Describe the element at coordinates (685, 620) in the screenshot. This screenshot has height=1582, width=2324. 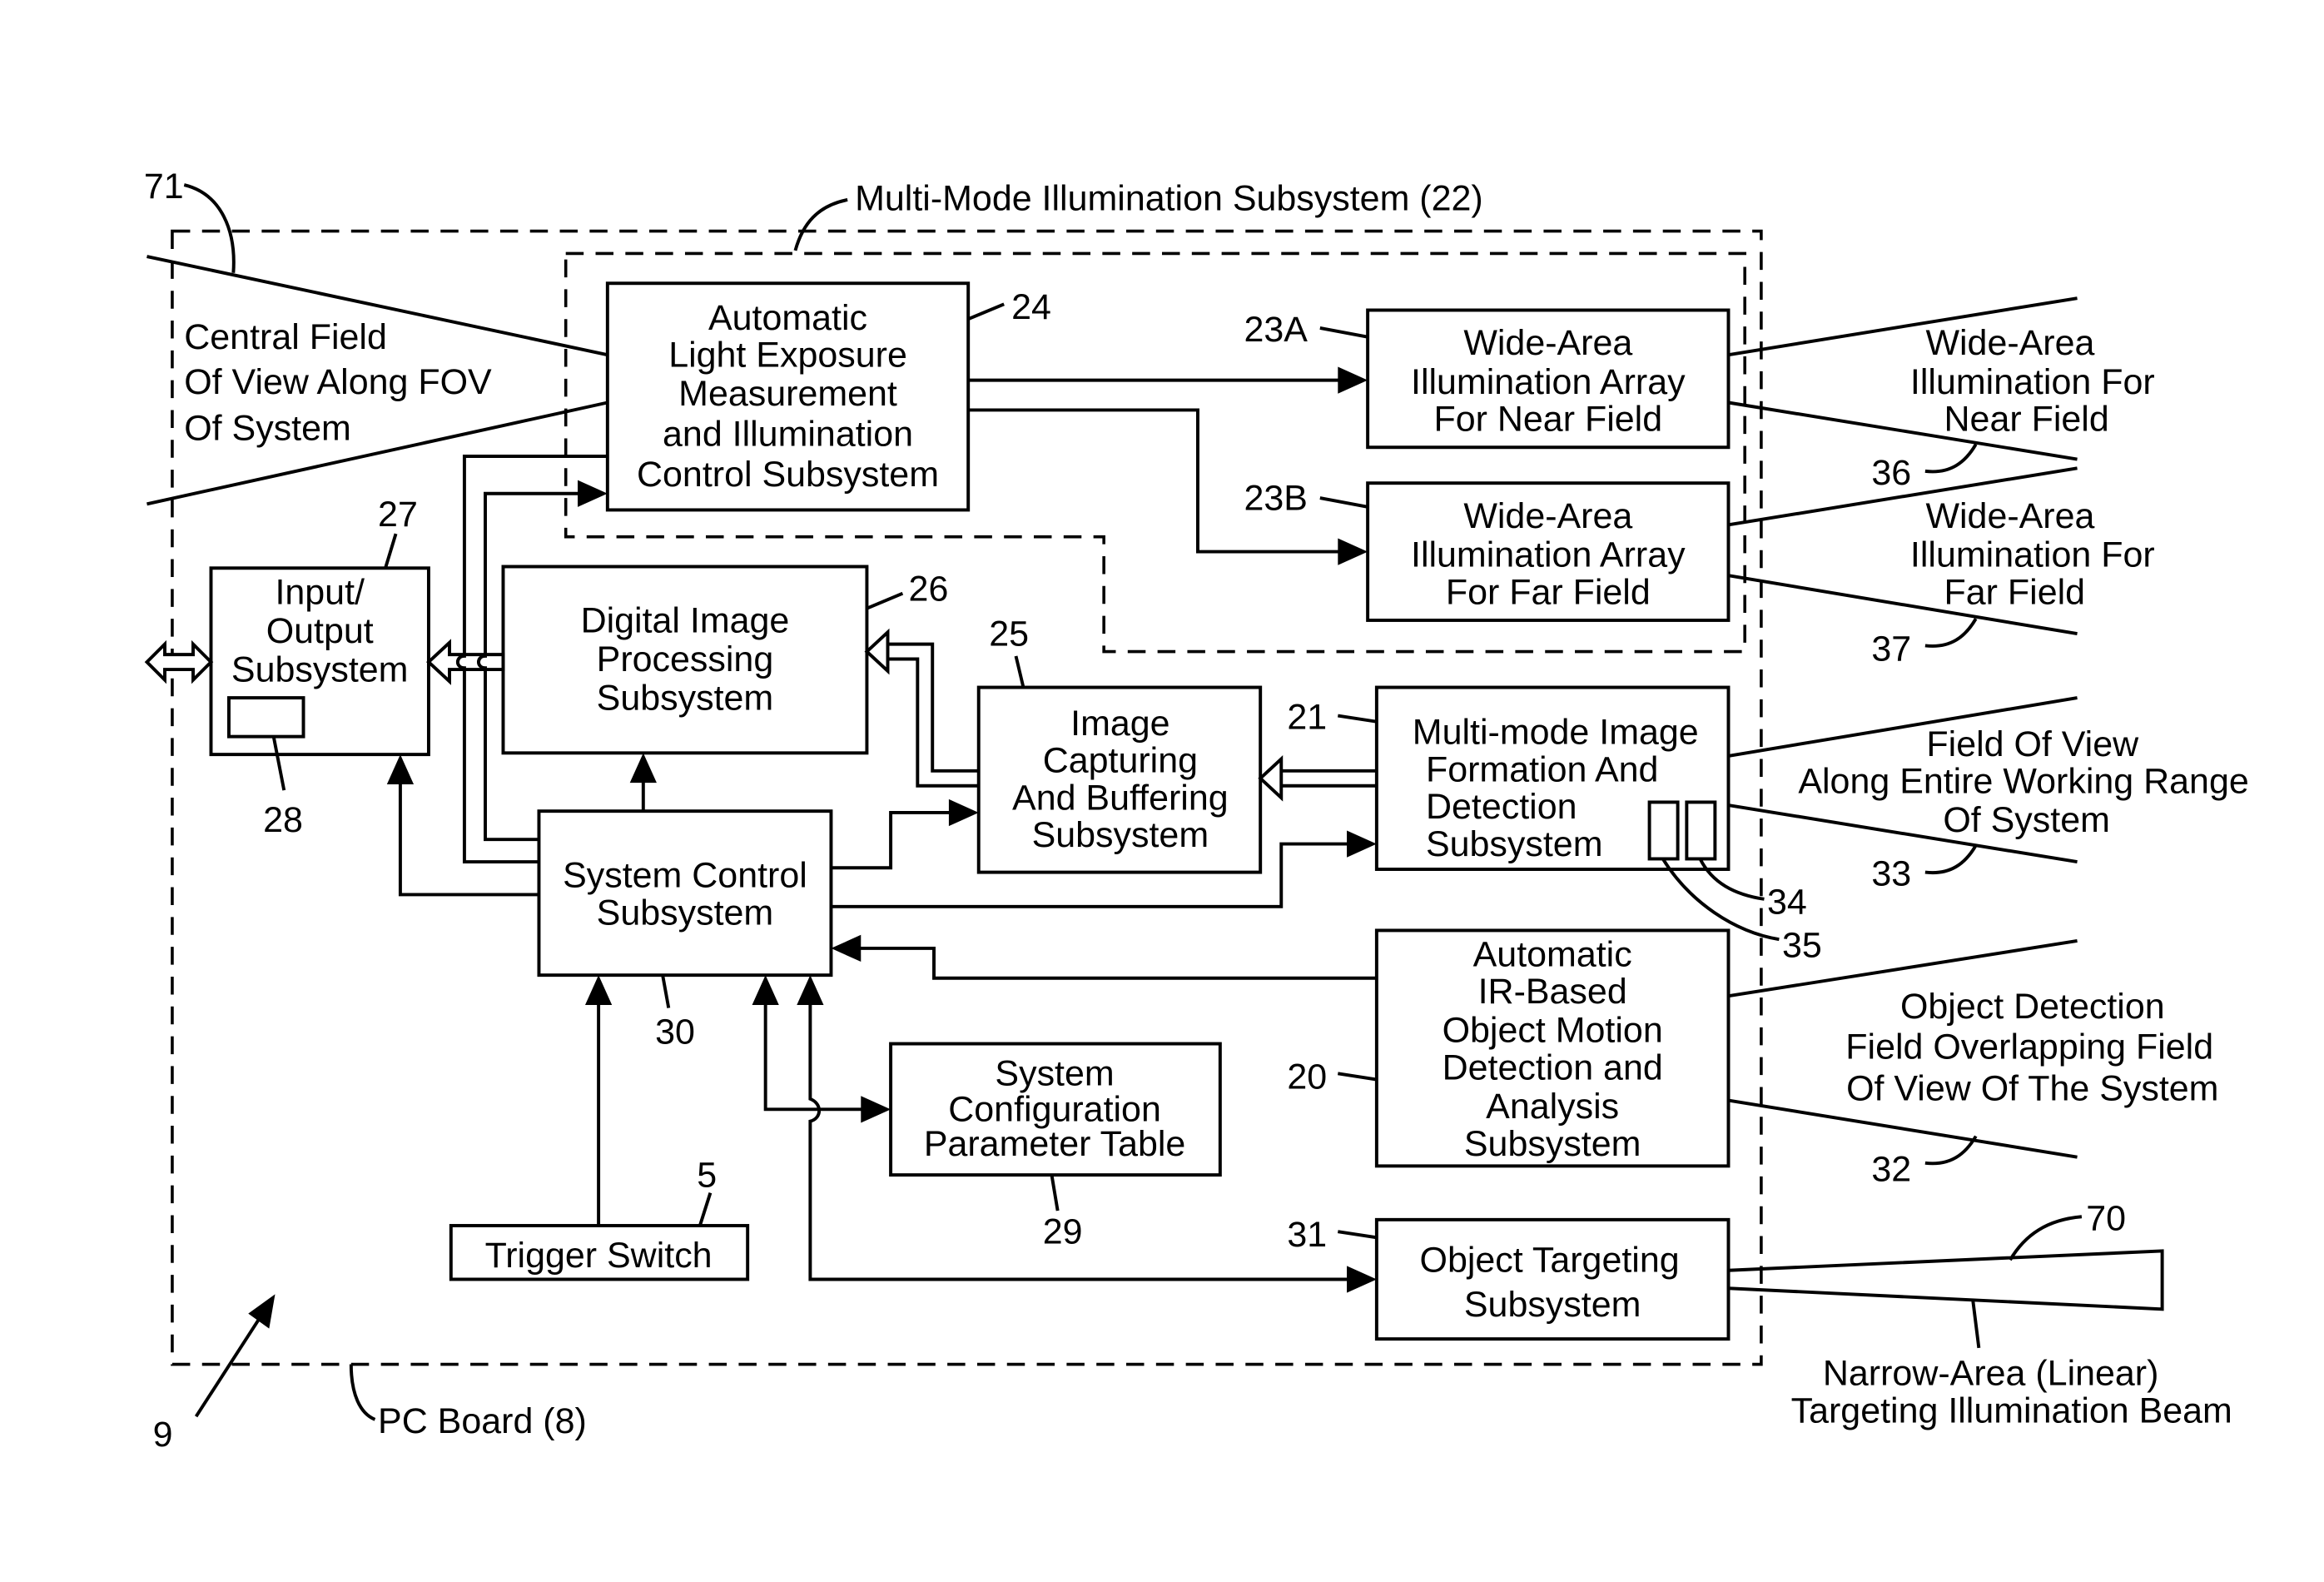
I see `svg-text: Digital Image` at that location.